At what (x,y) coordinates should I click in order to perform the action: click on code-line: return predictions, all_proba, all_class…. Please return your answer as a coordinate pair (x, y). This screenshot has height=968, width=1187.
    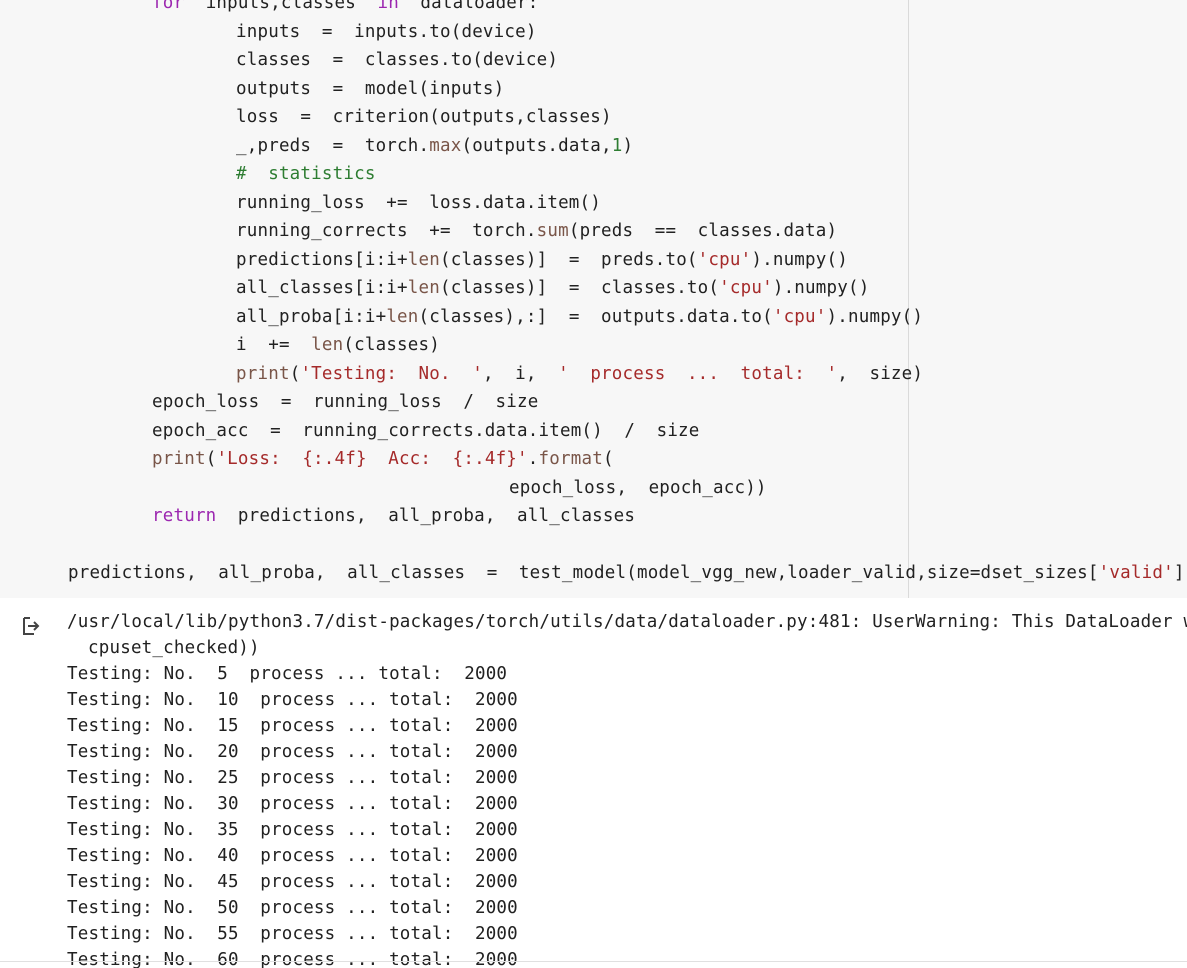
    Looking at the image, I should click on (393, 516).